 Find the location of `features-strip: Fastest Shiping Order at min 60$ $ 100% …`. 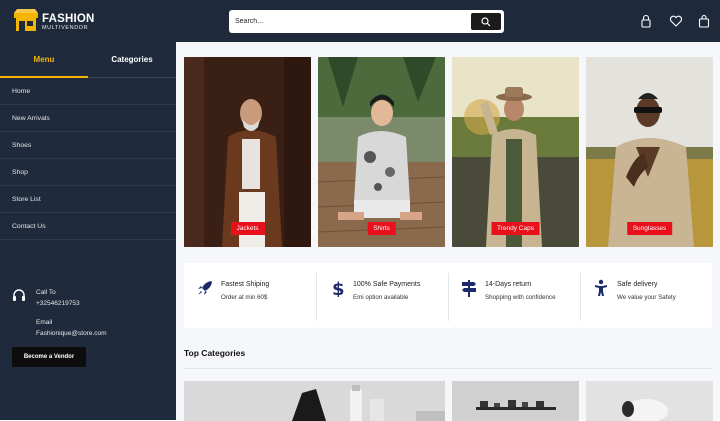

features-strip: Fastest Shiping Order at min 60$ $ 100% … is located at coordinates (448, 295).